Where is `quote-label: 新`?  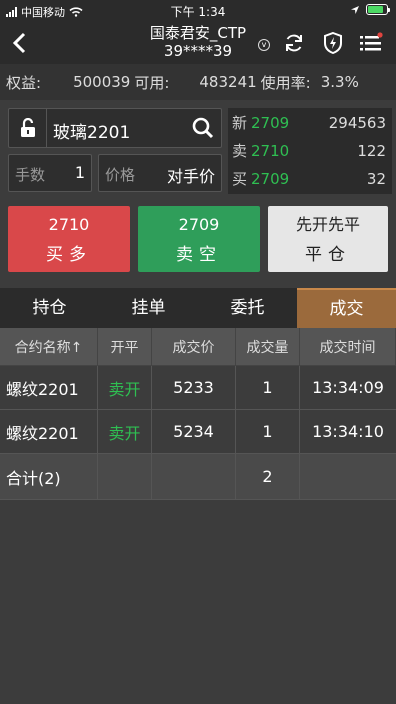 quote-label: 新 is located at coordinates (240, 123).